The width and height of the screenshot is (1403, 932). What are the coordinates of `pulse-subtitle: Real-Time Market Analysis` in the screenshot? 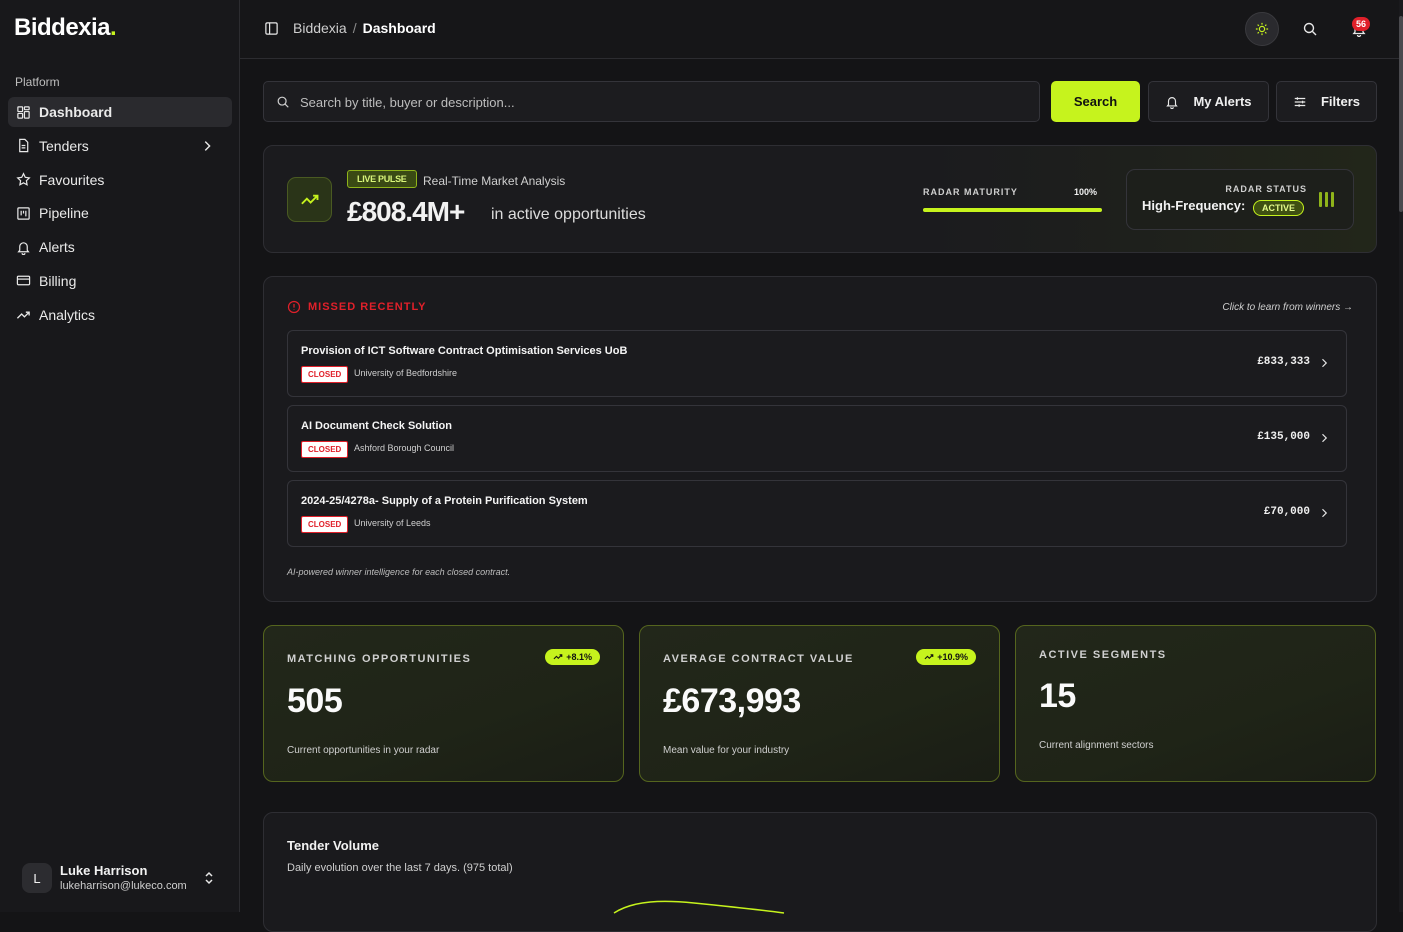 It's located at (494, 181).